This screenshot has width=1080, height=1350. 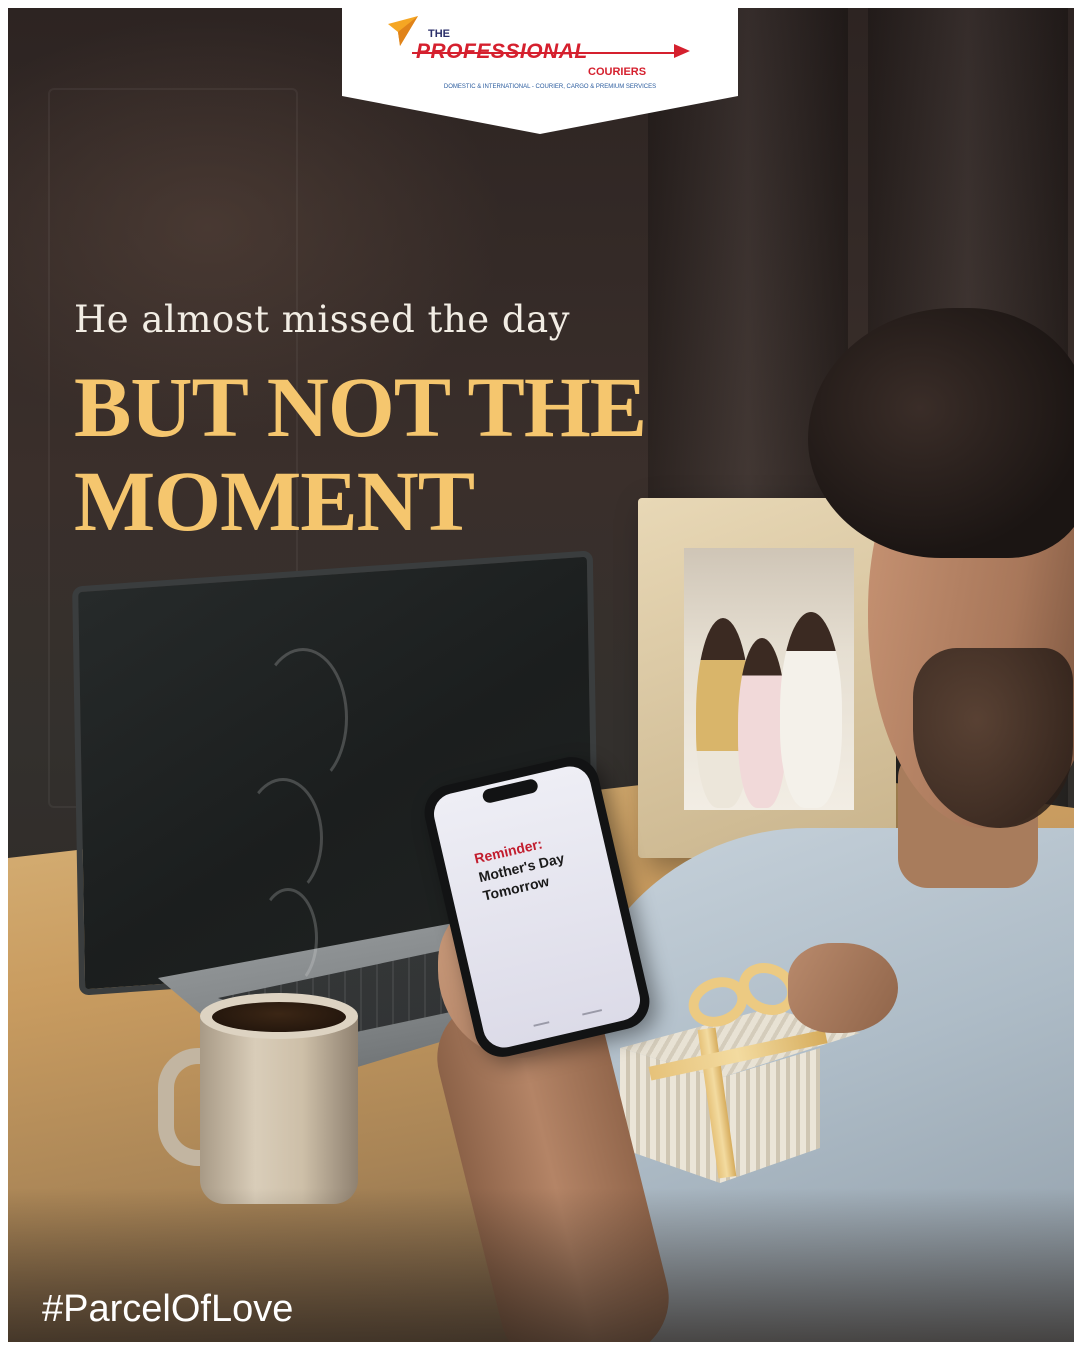 I want to click on paper-plane-icon, so click(x=403, y=31).